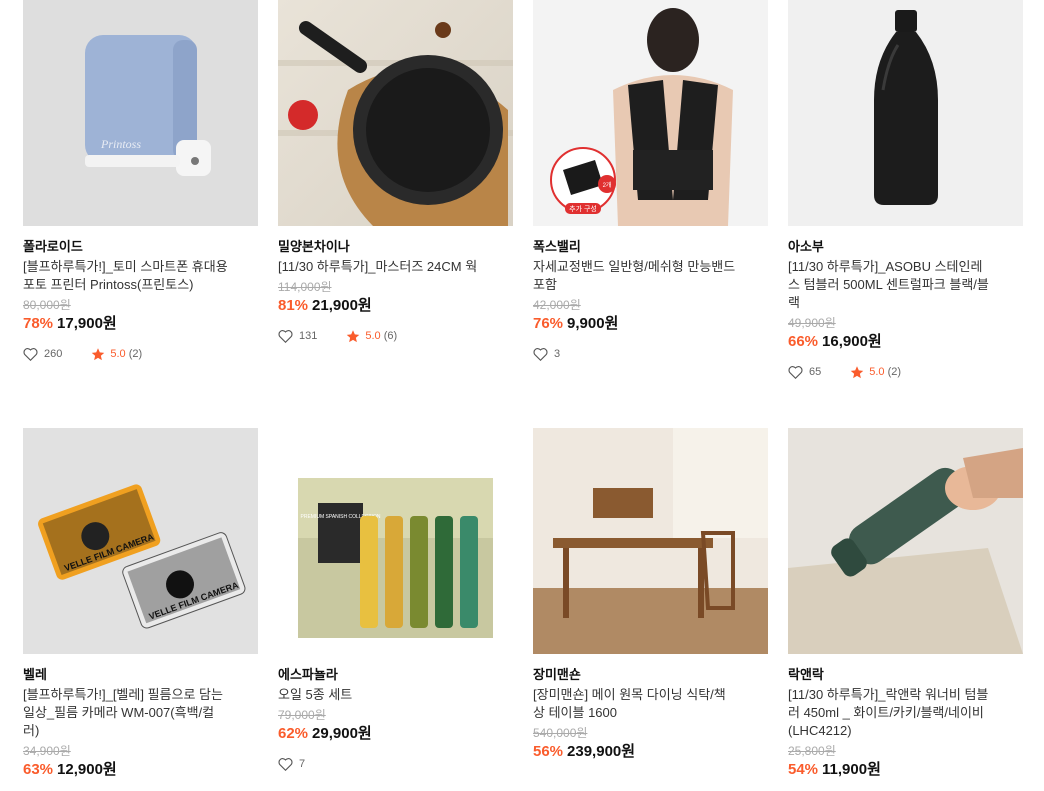 The width and height of the screenshot is (1044, 791). Describe the element at coordinates (38, 323) in the screenshot. I see `discount-rate: 78%` at that location.